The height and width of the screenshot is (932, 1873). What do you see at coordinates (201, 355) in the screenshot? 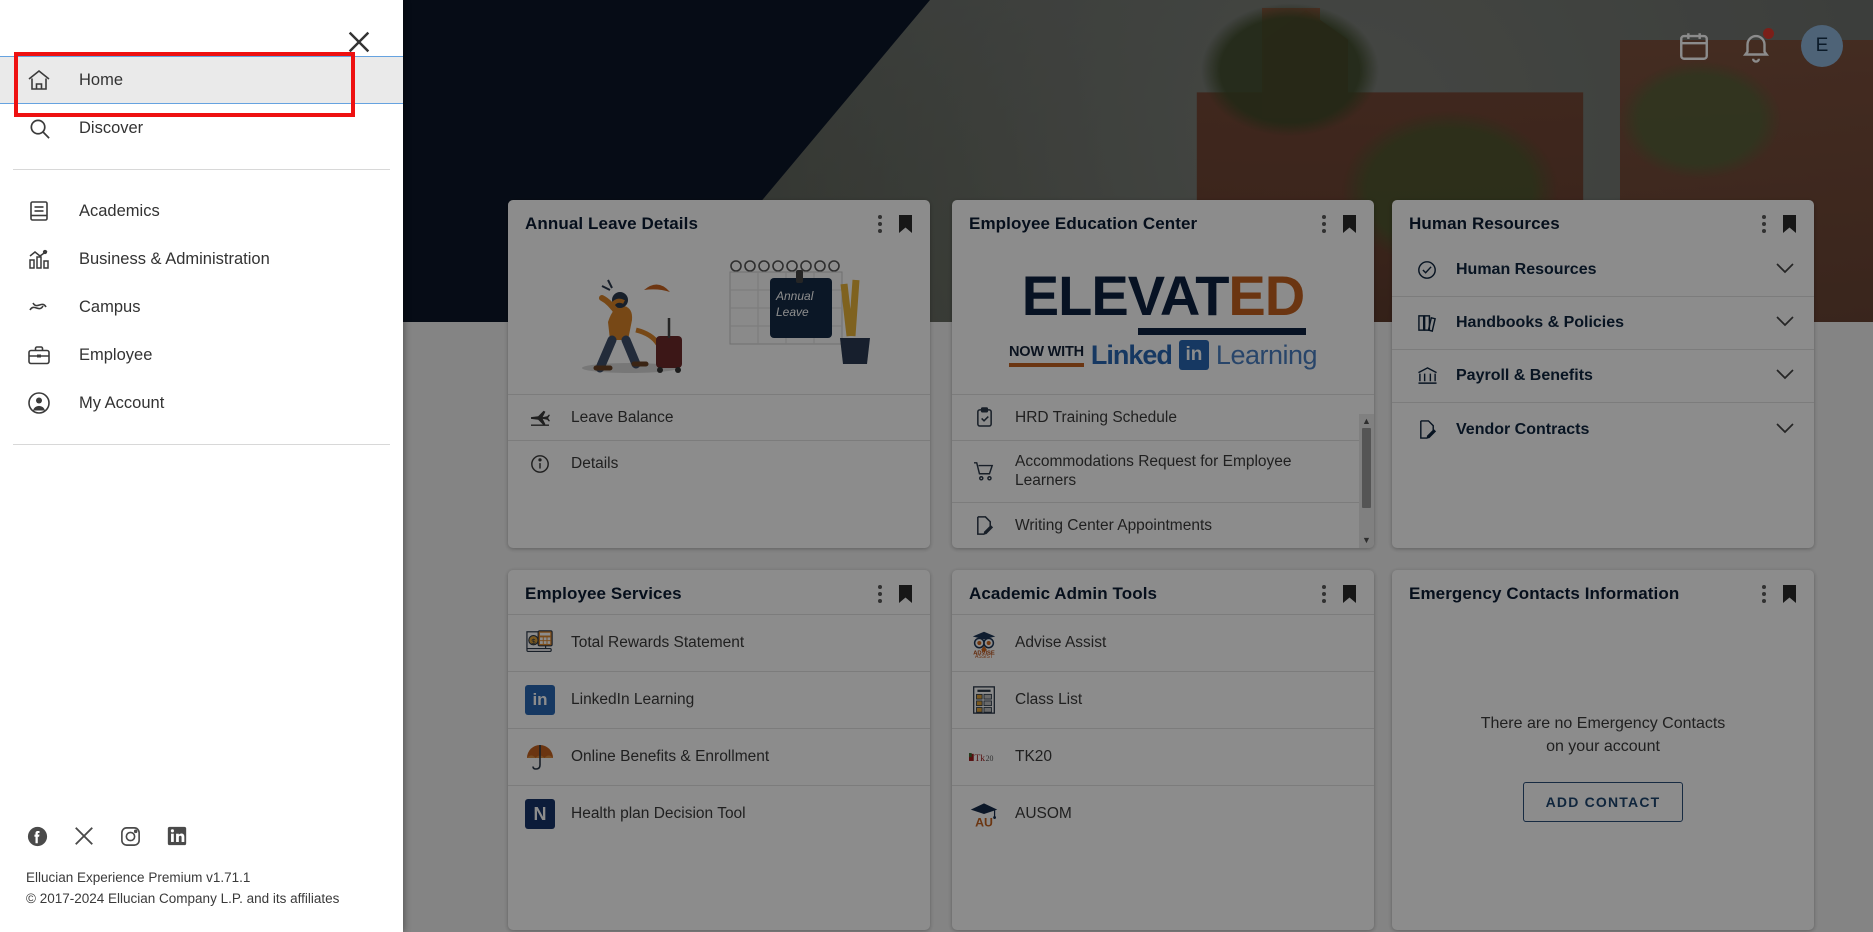
I see `sidebar-item-employee: Employee` at bounding box center [201, 355].